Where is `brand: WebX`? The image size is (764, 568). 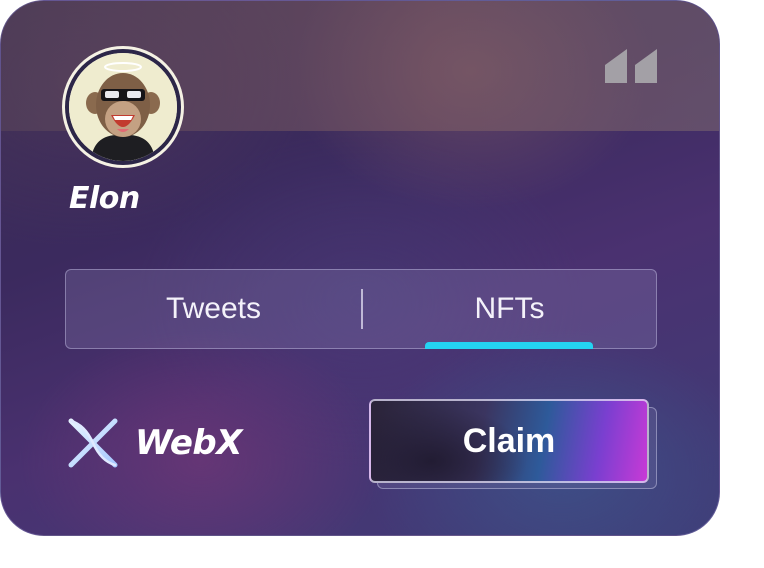
brand: WebX is located at coordinates (153, 443).